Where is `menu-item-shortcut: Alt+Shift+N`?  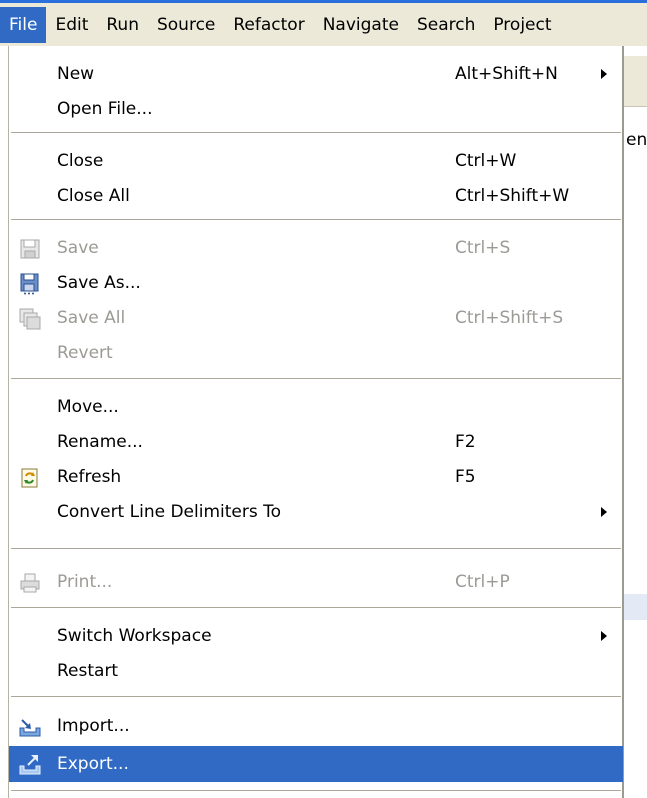
menu-item-shortcut: Alt+Shift+N is located at coordinates (506, 74).